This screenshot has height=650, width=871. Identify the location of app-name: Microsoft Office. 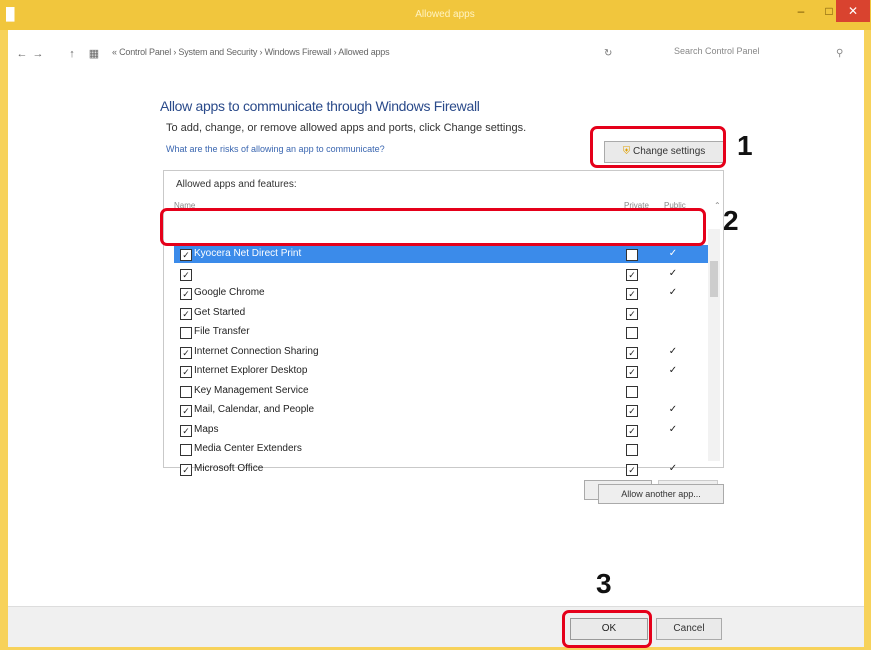
(229, 468).